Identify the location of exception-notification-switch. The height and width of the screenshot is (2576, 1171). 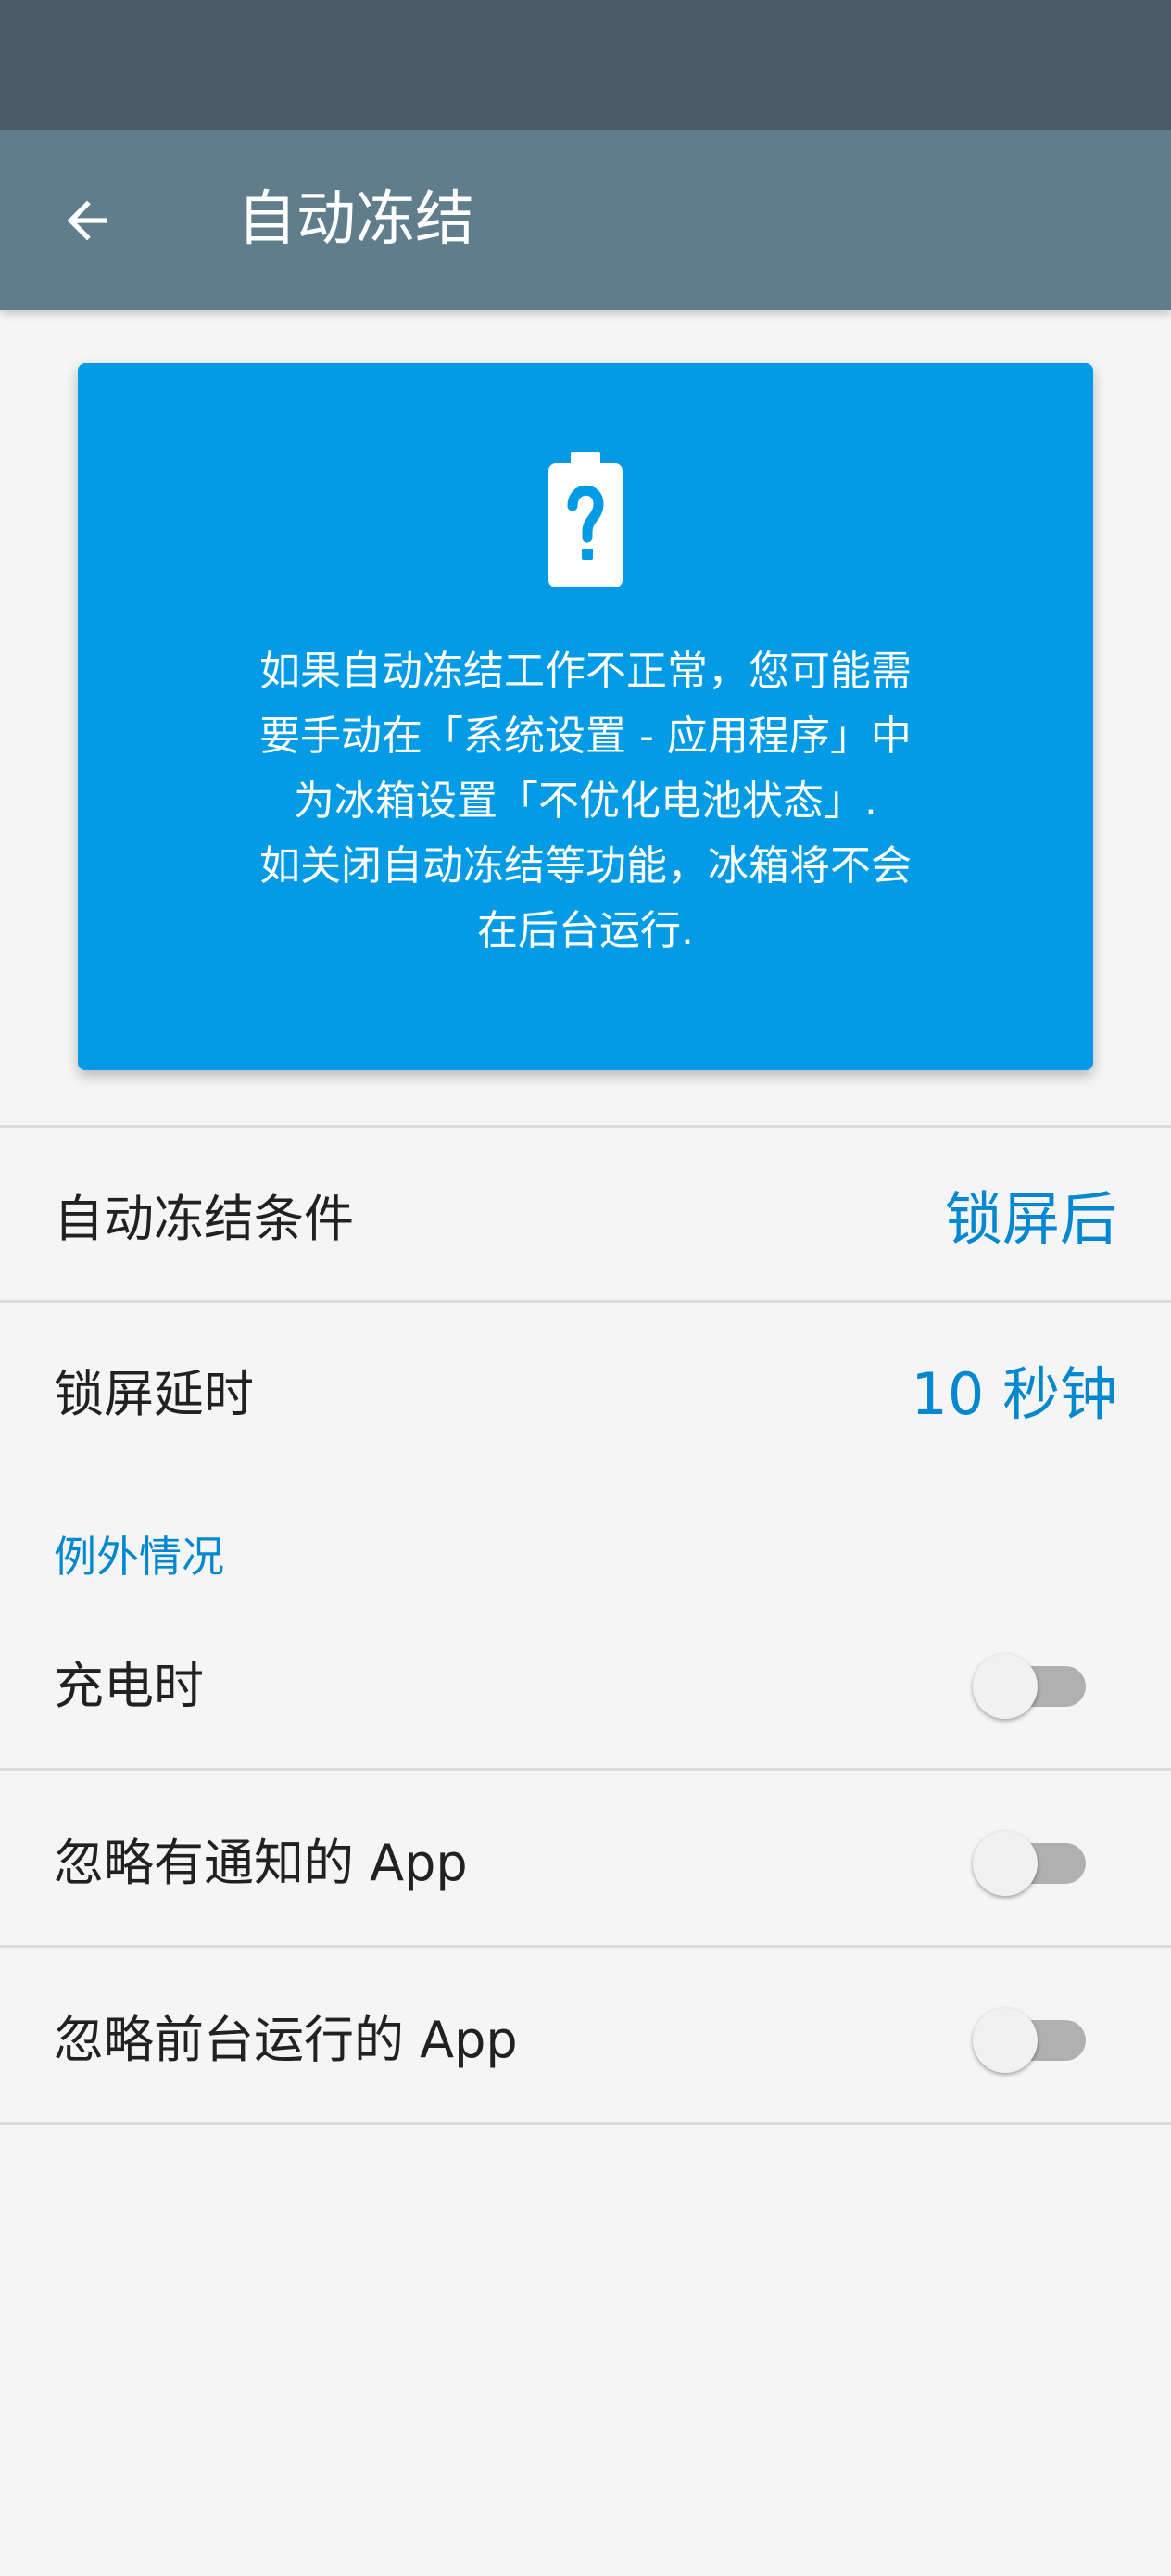
(1029, 1858).